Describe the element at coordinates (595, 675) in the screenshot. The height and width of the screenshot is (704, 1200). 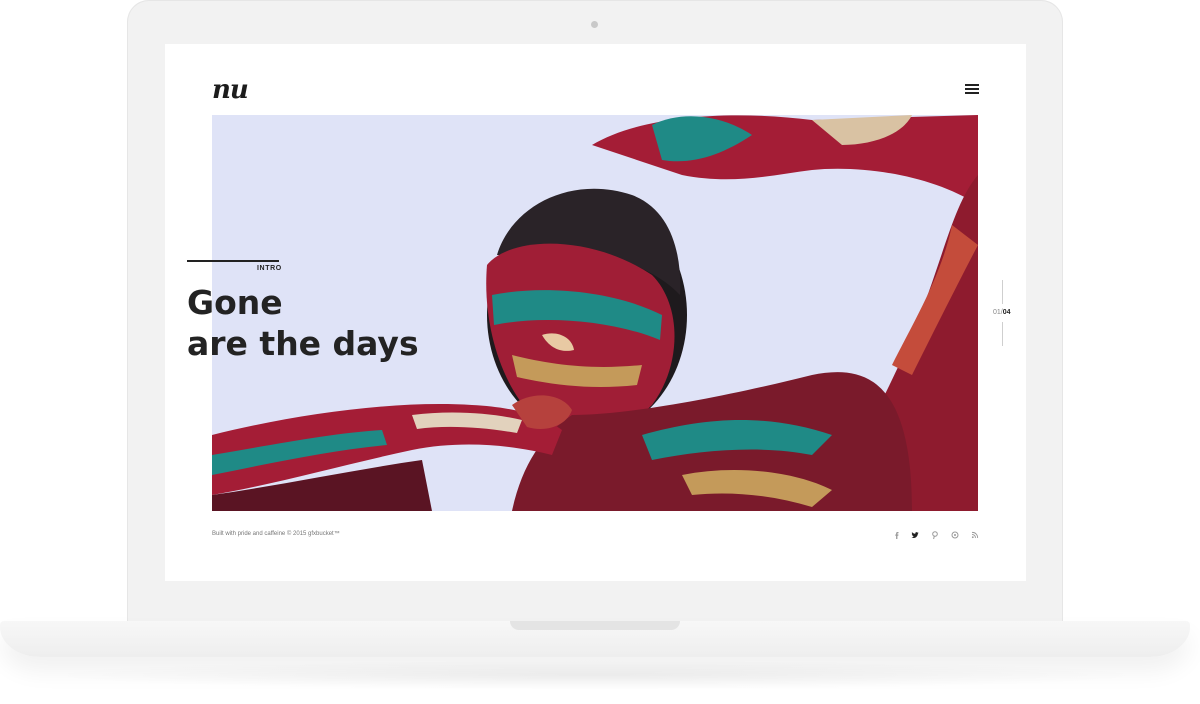
I see `laptop-shadow` at that location.